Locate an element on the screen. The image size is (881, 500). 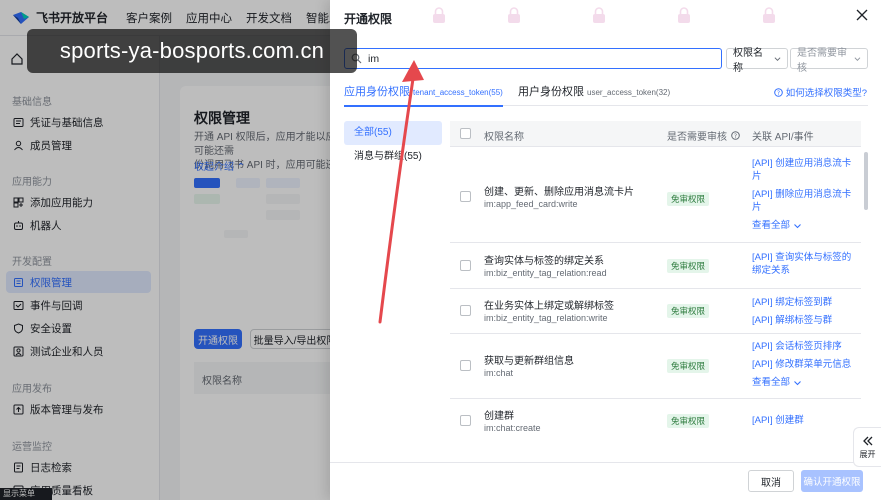
tab-user-permissions: 用户身份权限 user_access_token(32) is located at coordinates (594, 91).